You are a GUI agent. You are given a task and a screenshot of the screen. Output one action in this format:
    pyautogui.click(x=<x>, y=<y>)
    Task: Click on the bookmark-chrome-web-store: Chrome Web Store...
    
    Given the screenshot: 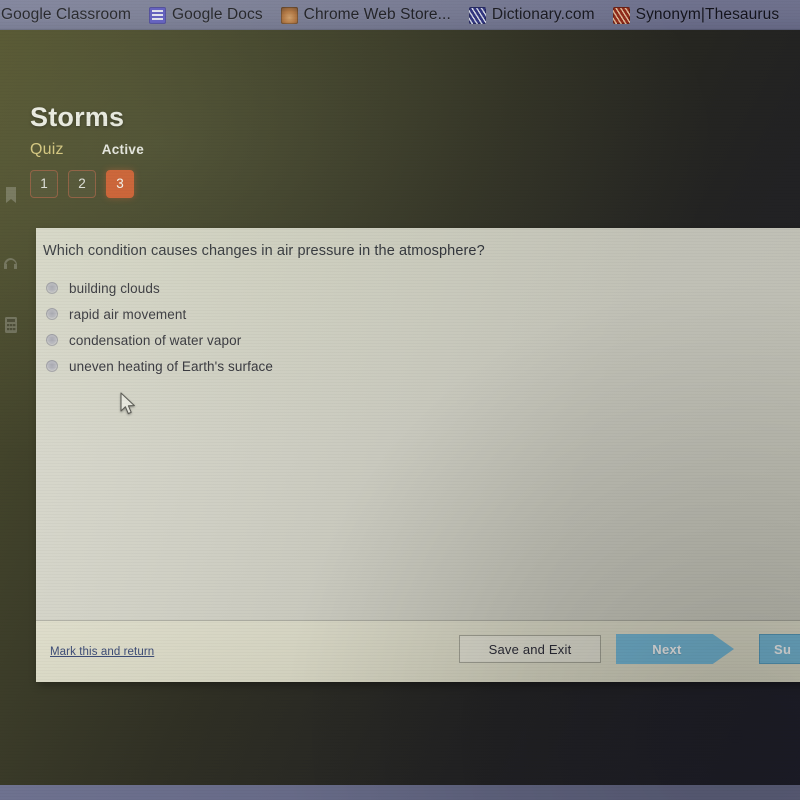 What is the action you would take?
    pyautogui.click(x=366, y=15)
    